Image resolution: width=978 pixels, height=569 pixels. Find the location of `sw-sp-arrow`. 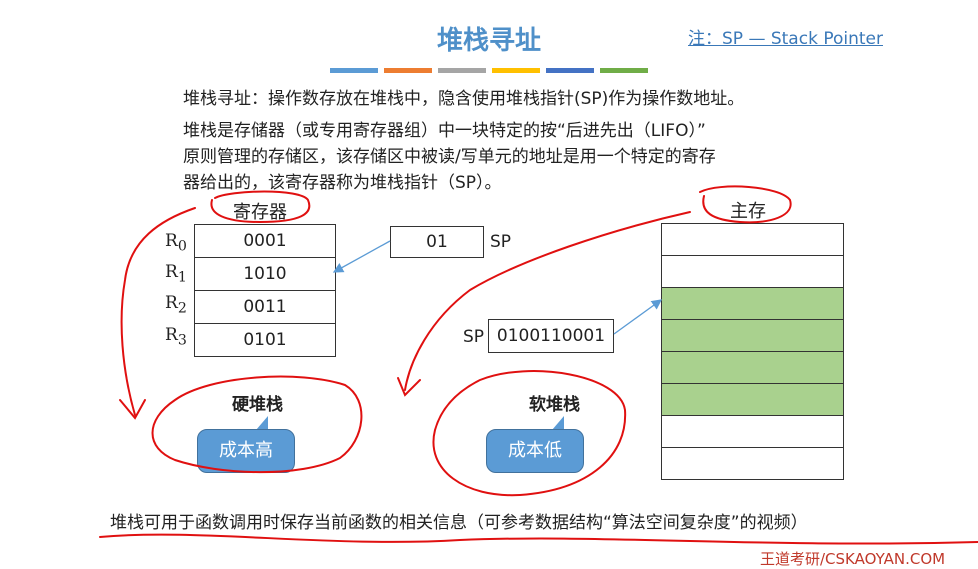

sw-sp-arrow is located at coordinates (638, 317).